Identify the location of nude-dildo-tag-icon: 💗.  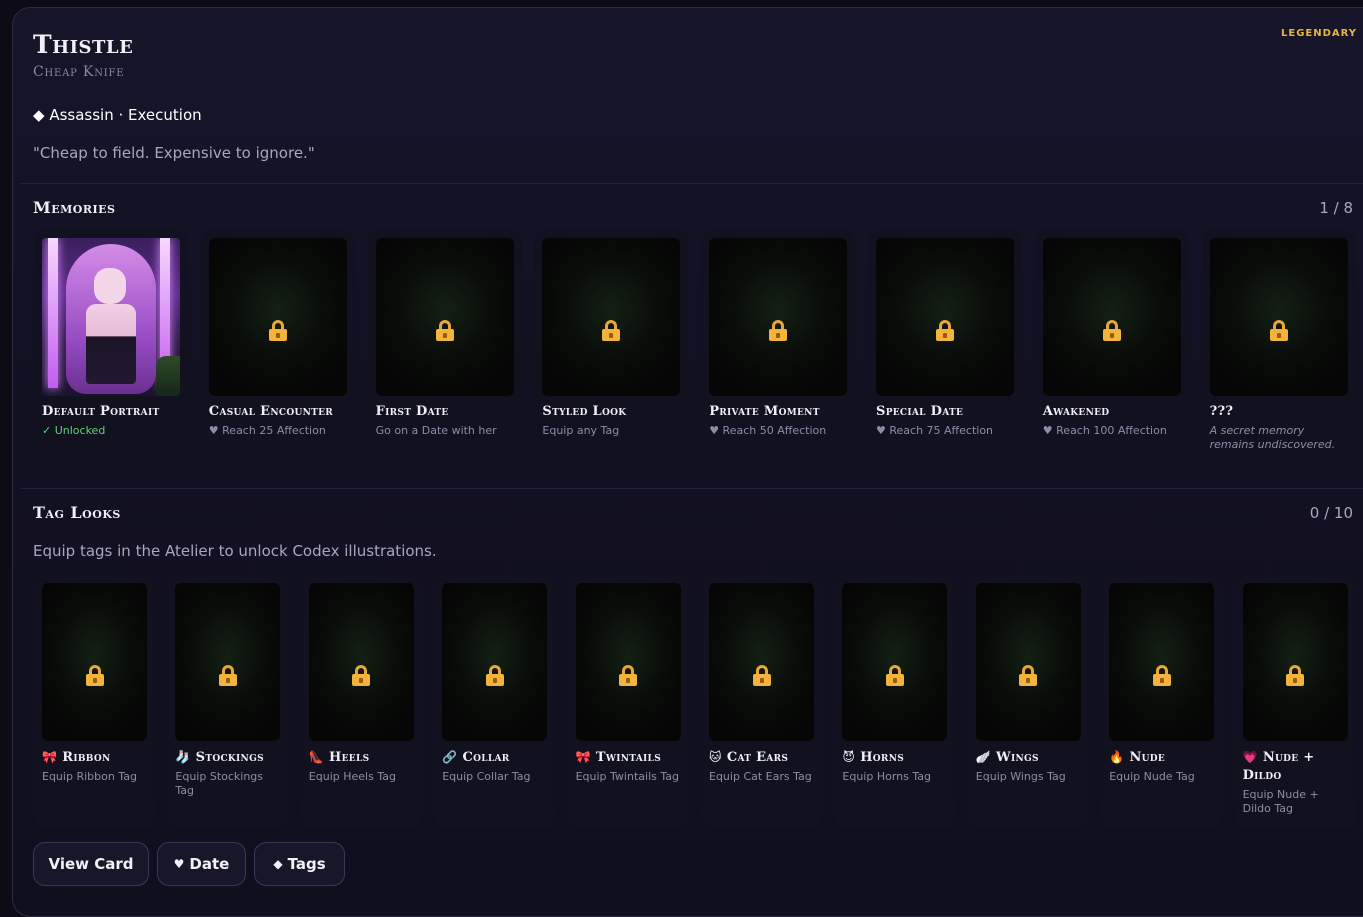
(1250, 757).